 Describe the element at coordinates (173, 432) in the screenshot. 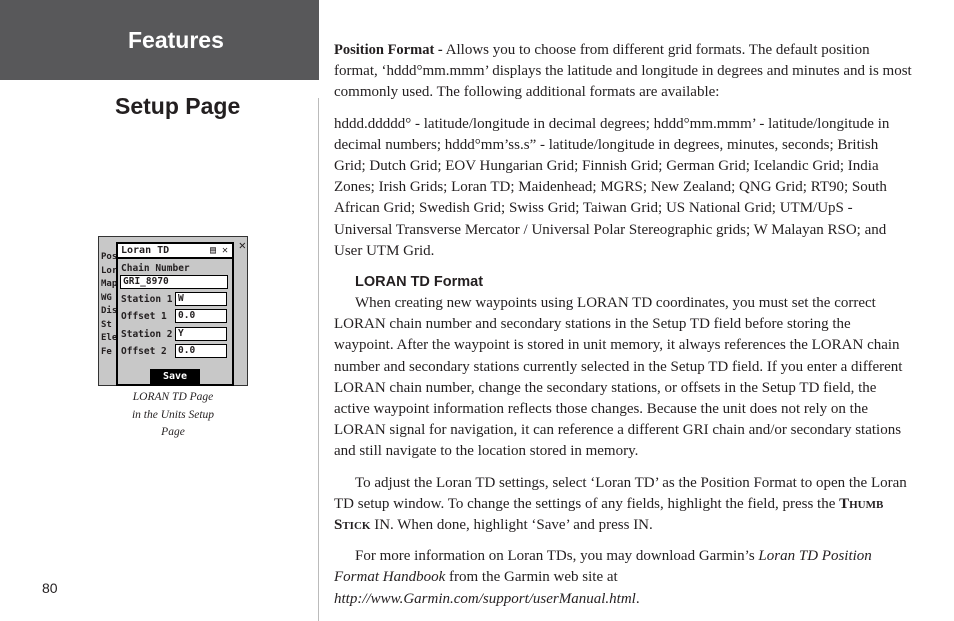

I see `caption-line: Page` at that location.